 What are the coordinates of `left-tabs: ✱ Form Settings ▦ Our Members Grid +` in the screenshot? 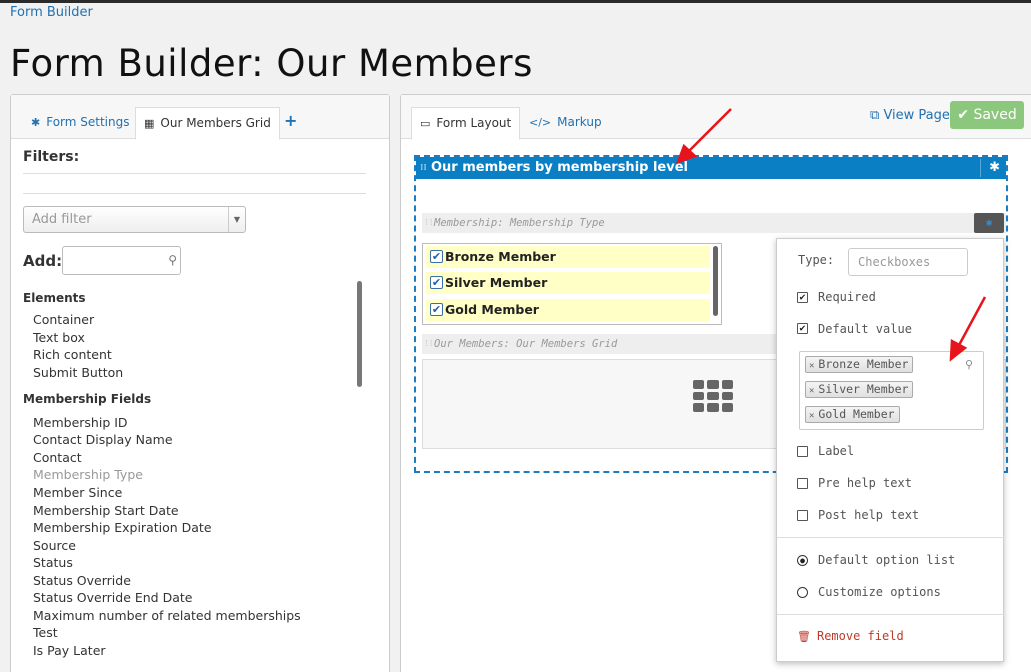 It's located at (200, 117).